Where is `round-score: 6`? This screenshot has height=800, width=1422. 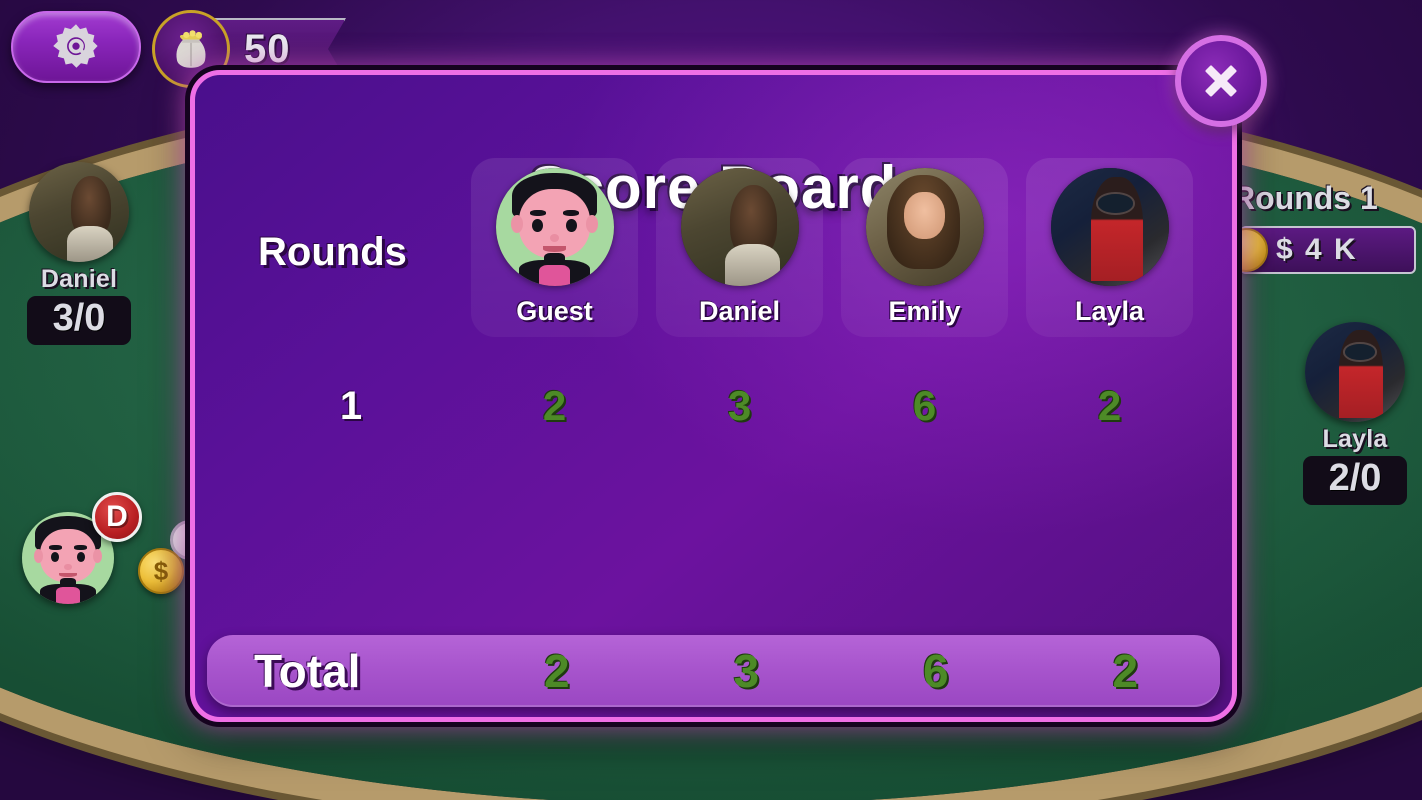 round-score: 6 is located at coordinates (924, 405).